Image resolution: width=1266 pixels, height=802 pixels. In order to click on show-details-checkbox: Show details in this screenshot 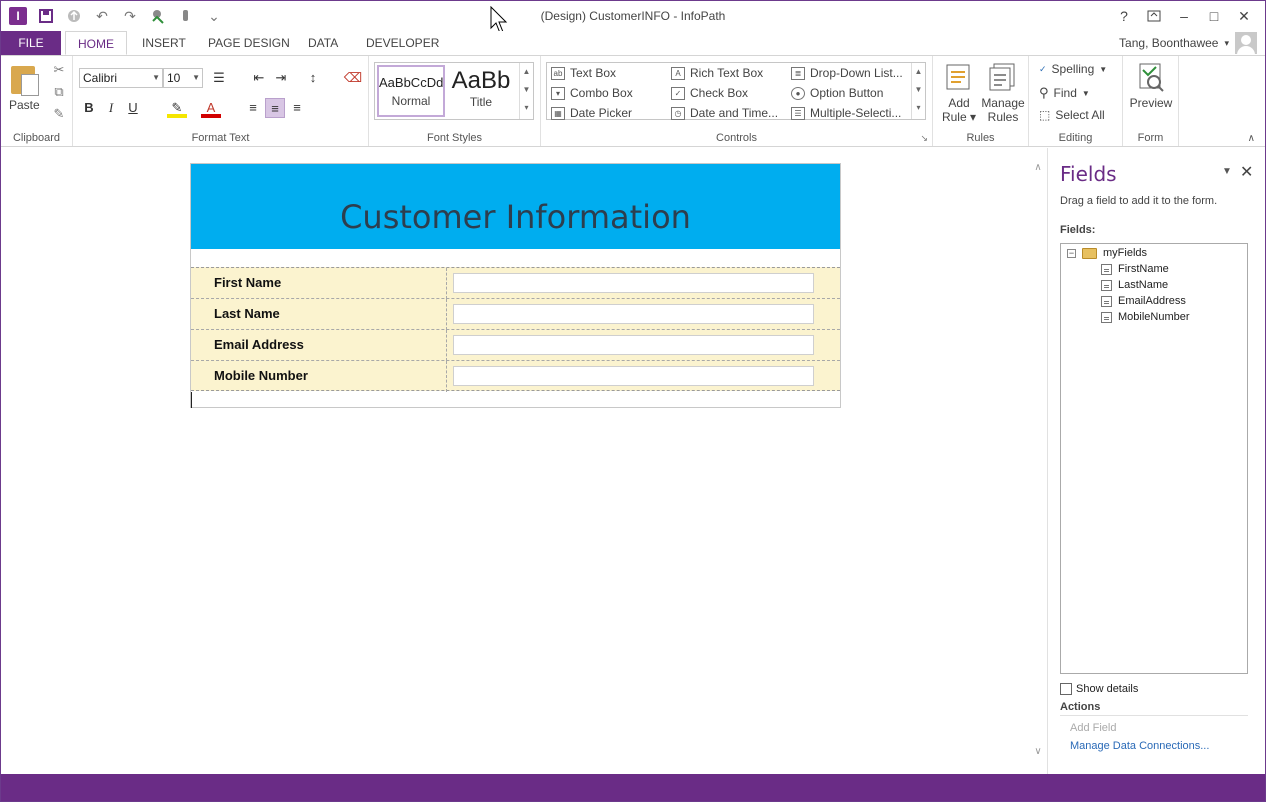, I will do `click(1099, 689)`.